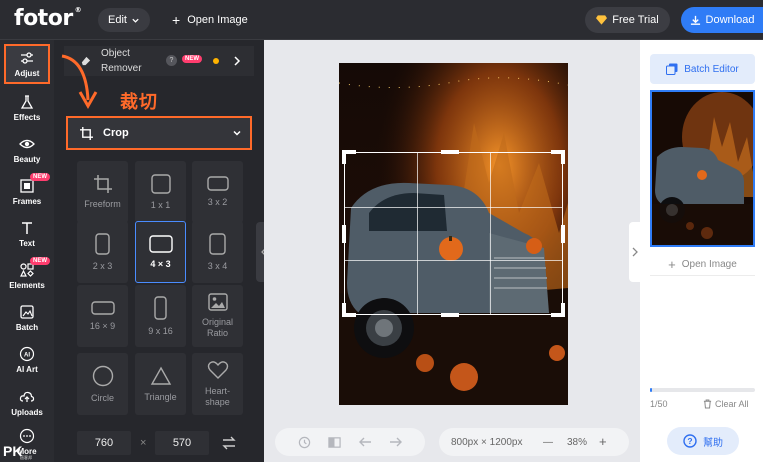  What do you see at coordinates (160, 183) in the screenshot?
I see `square-icon` at bounding box center [160, 183].